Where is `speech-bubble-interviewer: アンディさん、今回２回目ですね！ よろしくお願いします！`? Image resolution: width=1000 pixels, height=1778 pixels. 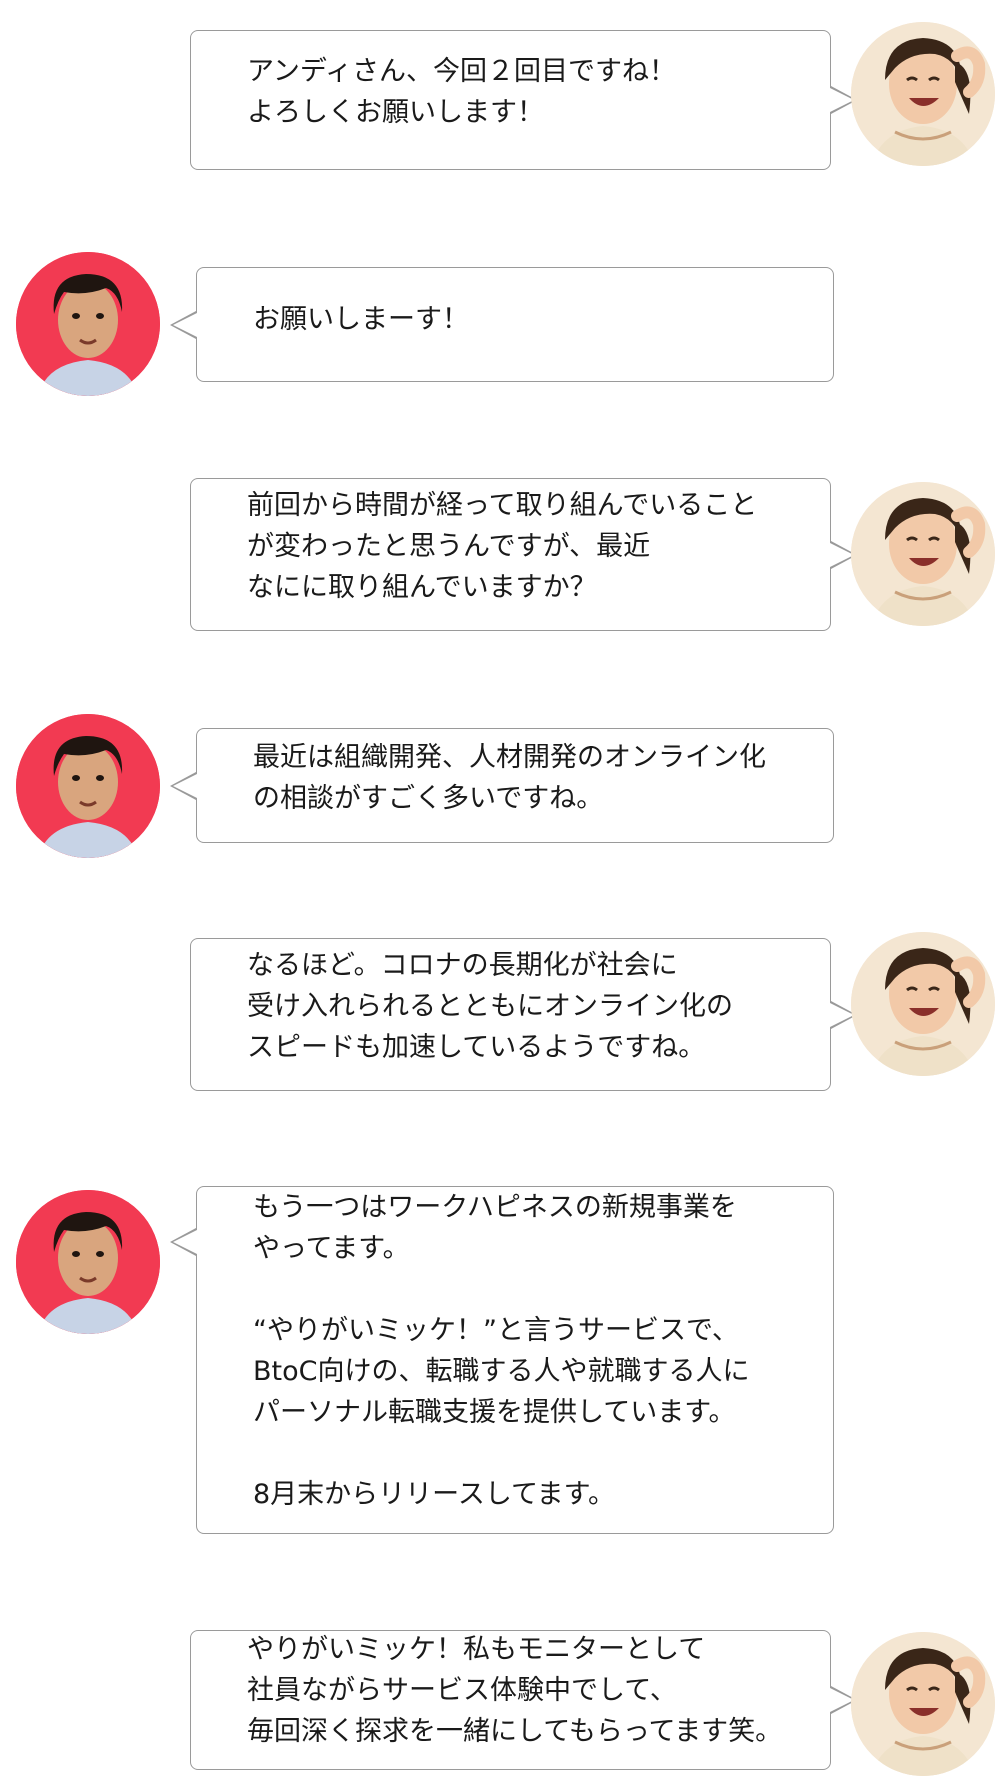
speech-bubble-interviewer: アンディさん、今回２回目ですね！ よろしくお願いします！ is located at coordinates (523, 100).